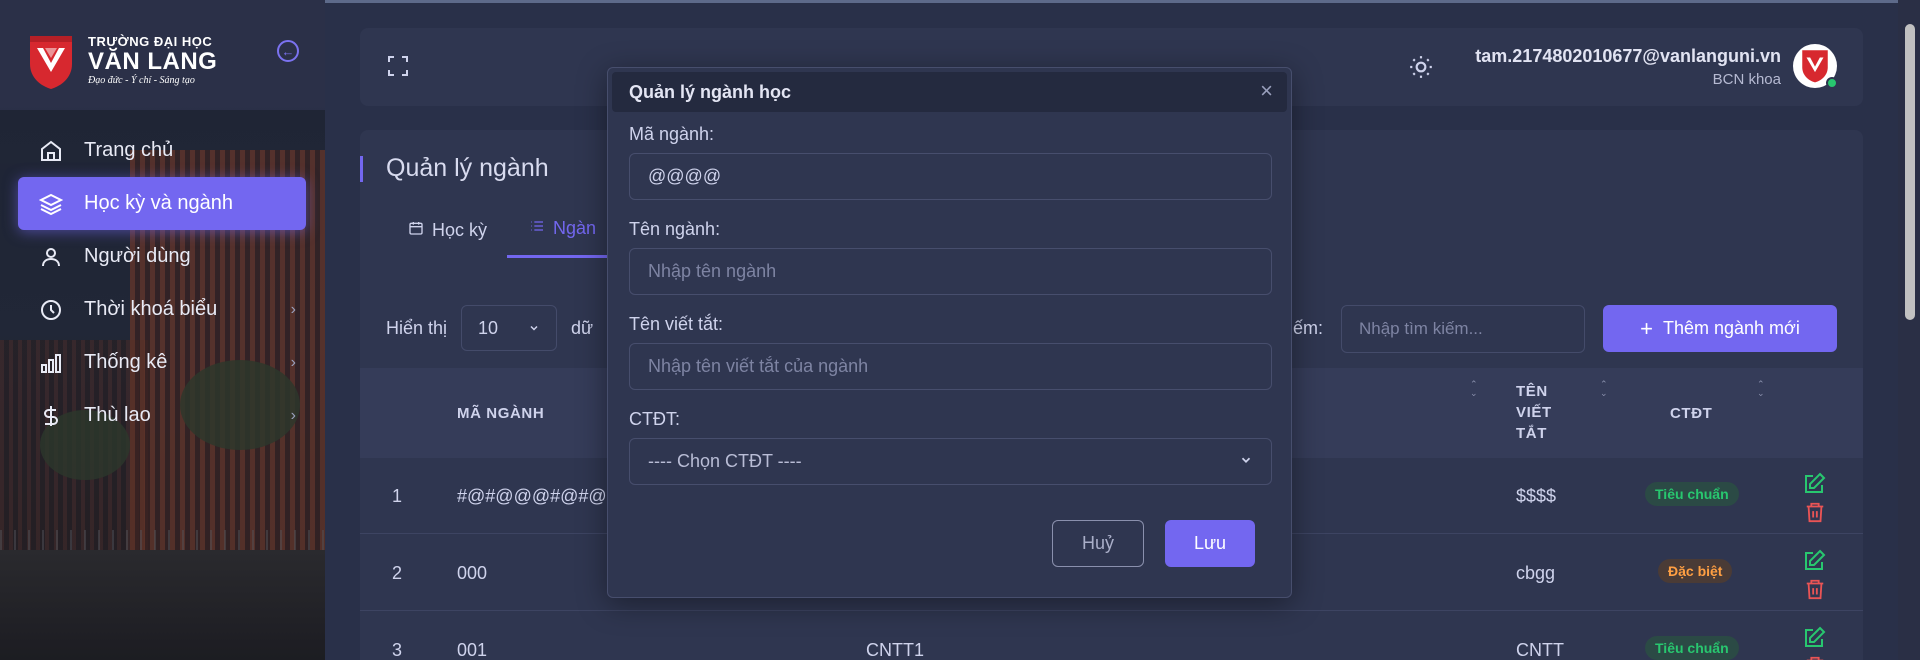 Image resolution: width=1920 pixels, height=660 pixels. I want to click on user-icon, so click(51, 257).